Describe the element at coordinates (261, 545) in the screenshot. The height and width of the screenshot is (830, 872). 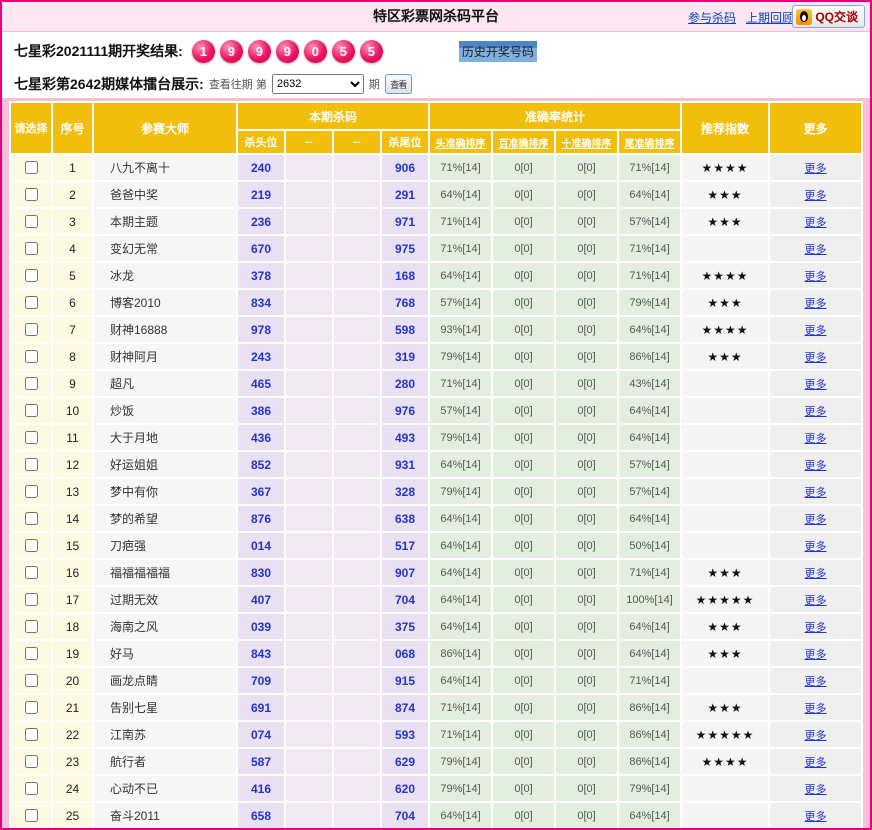
I see `kill-head-value: 014` at that location.